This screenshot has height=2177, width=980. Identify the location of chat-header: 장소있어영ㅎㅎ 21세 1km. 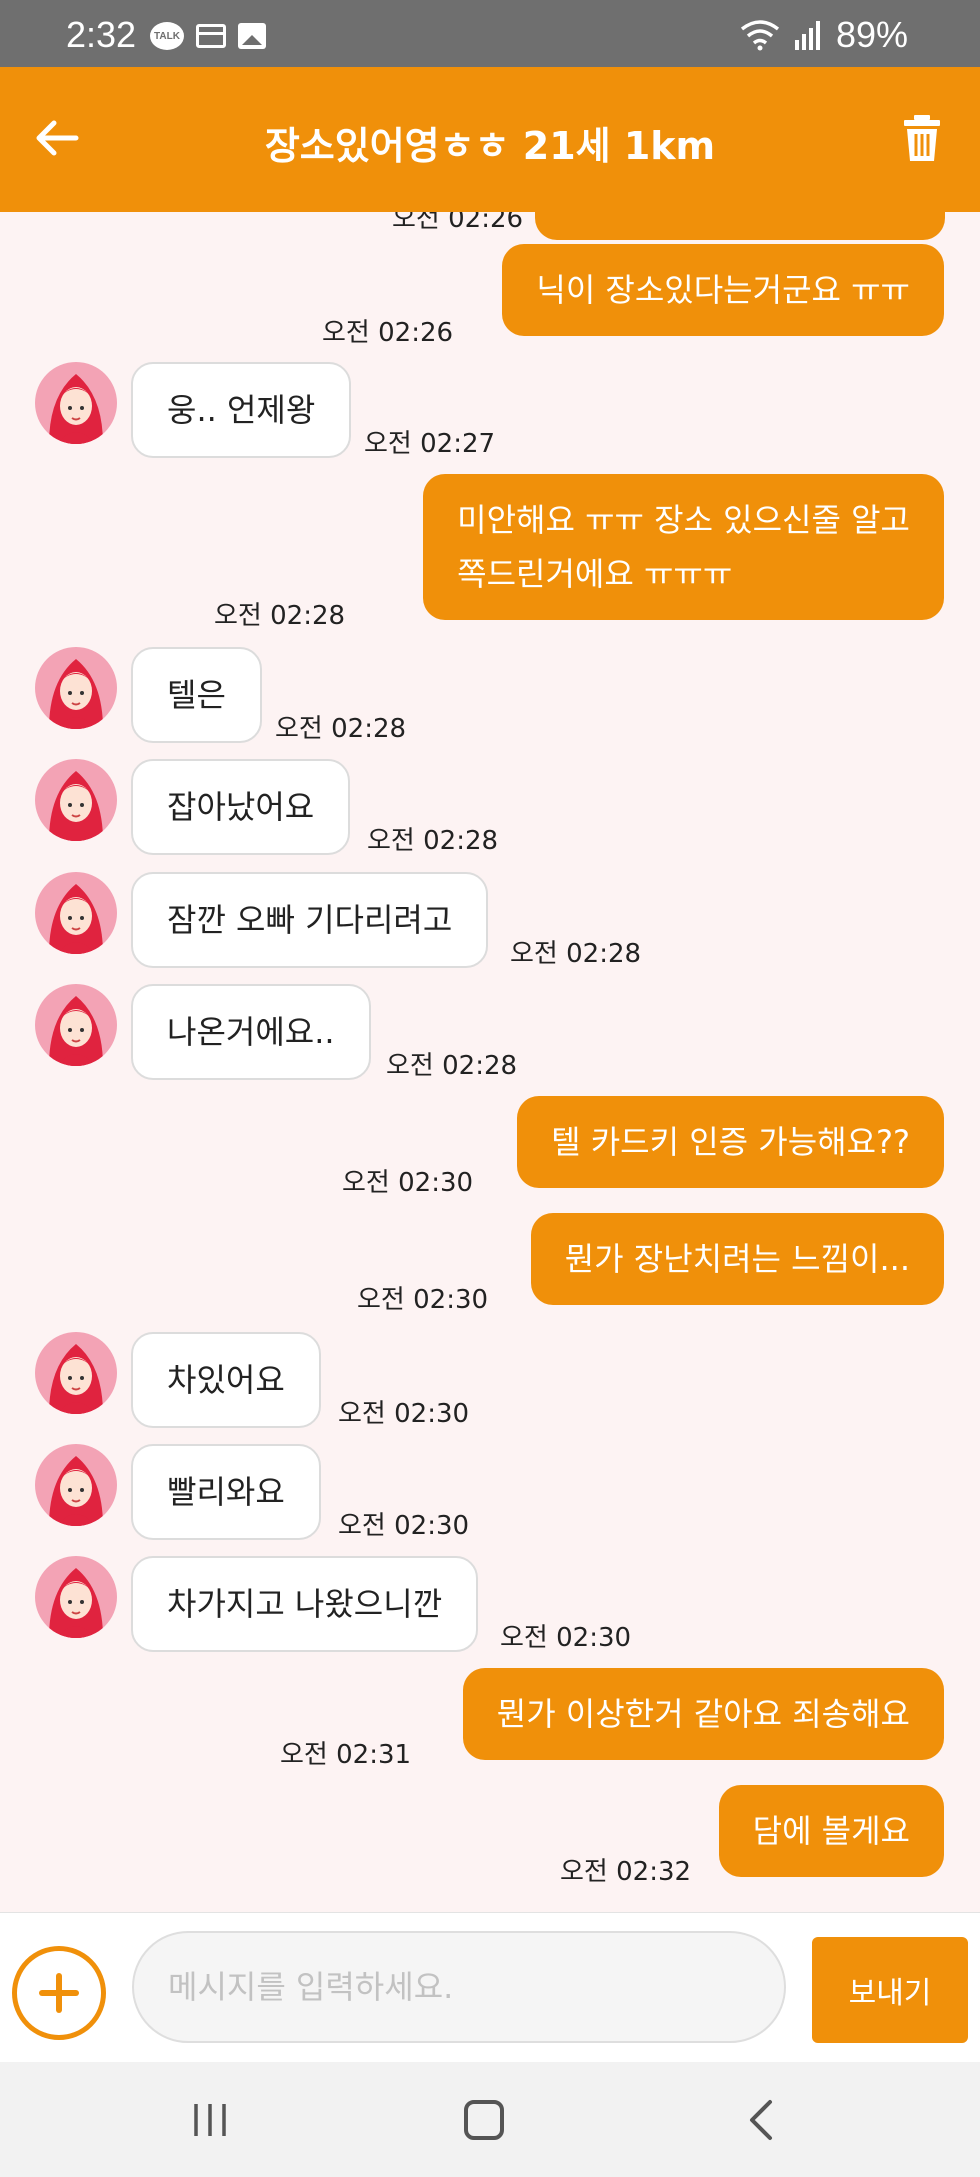
(490, 139).